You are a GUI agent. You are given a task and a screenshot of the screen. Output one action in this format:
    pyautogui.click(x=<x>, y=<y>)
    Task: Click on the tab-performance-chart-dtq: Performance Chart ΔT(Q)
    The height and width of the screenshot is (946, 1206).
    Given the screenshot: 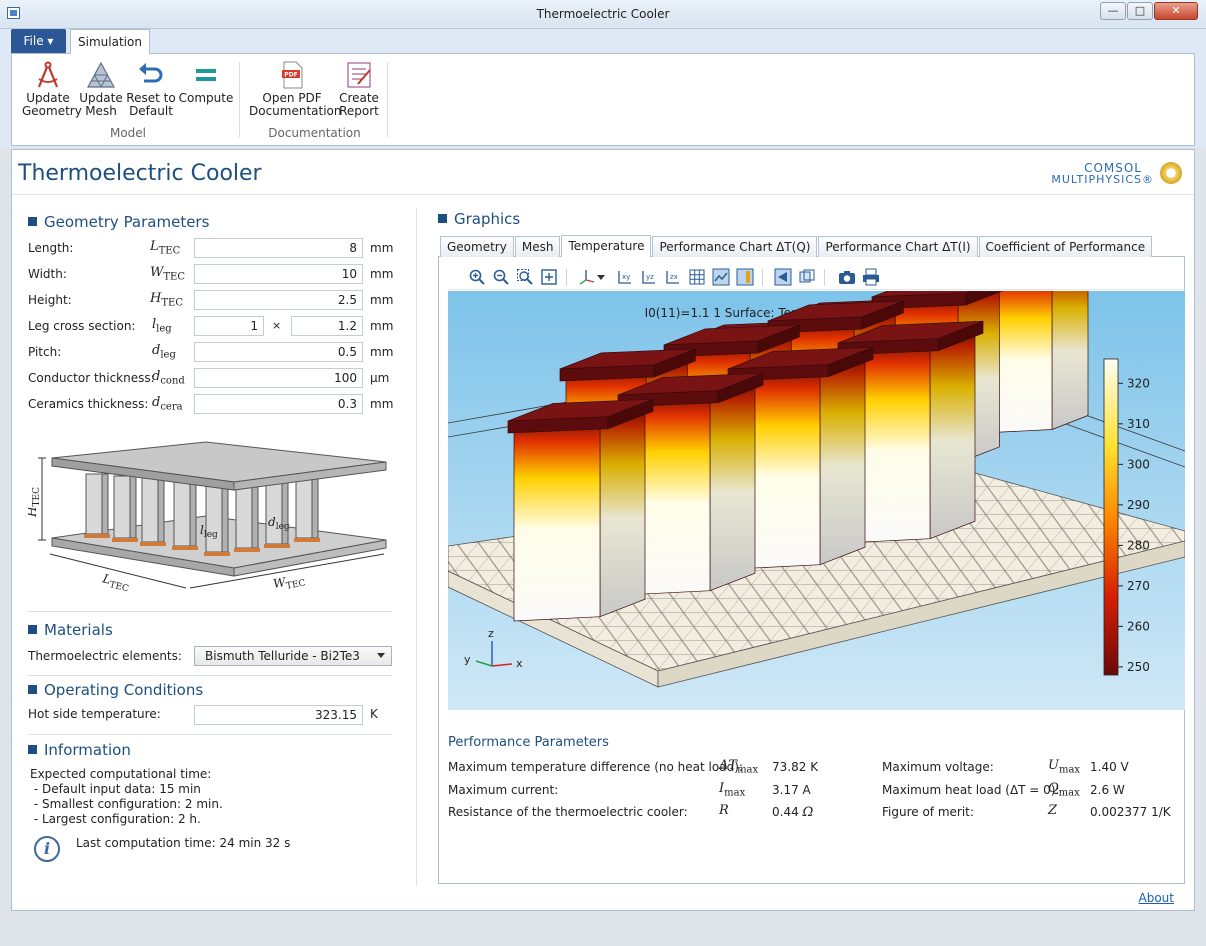 What is the action you would take?
    pyautogui.click(x=735, y=246)
    